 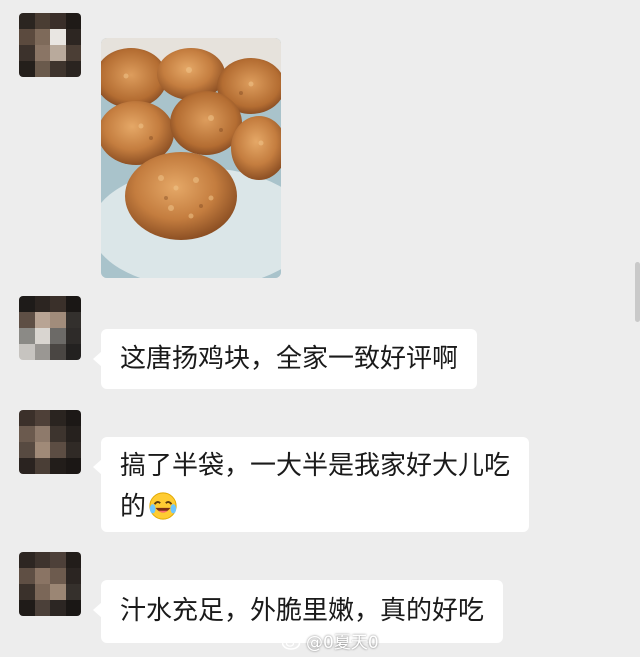 What do you see at coordinates (342, 643) in the screenshot?
I see `watermark-text: @0夏天0` at bounding box center [342, 643].